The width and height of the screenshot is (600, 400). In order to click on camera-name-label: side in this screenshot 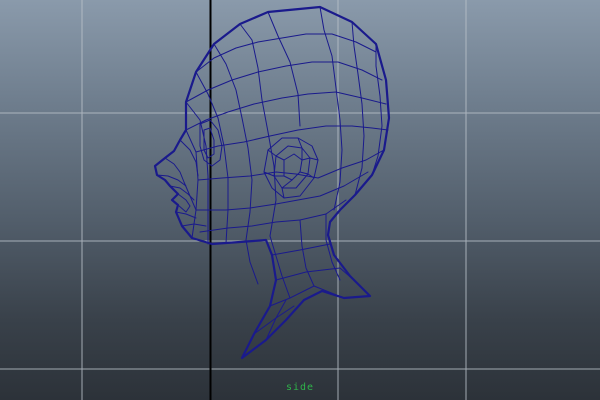, I will do `click(300, 387)`.